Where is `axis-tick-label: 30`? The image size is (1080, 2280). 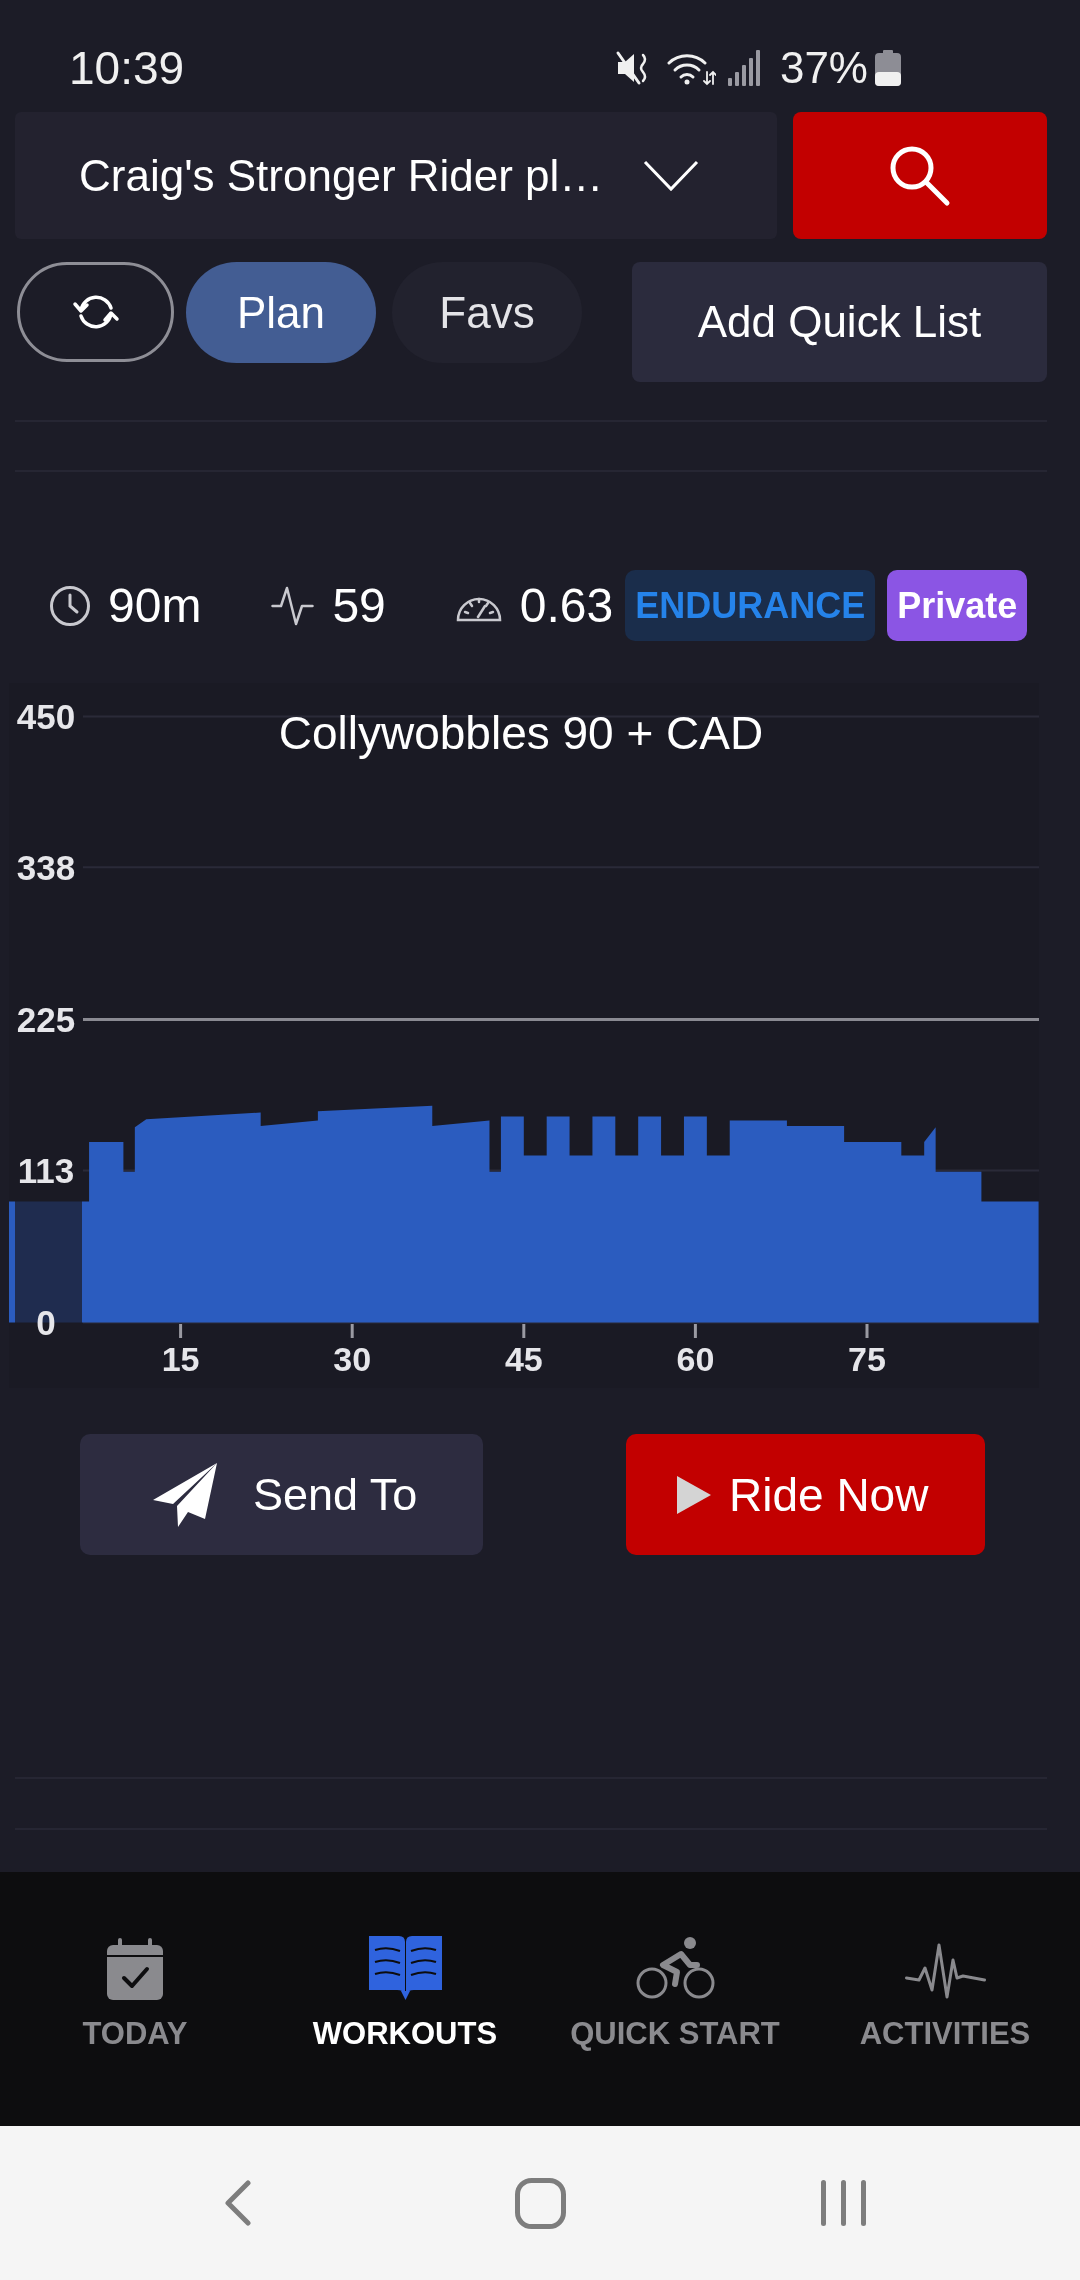 axis-tick-label: 30 is located at coordinates (352, 1359).